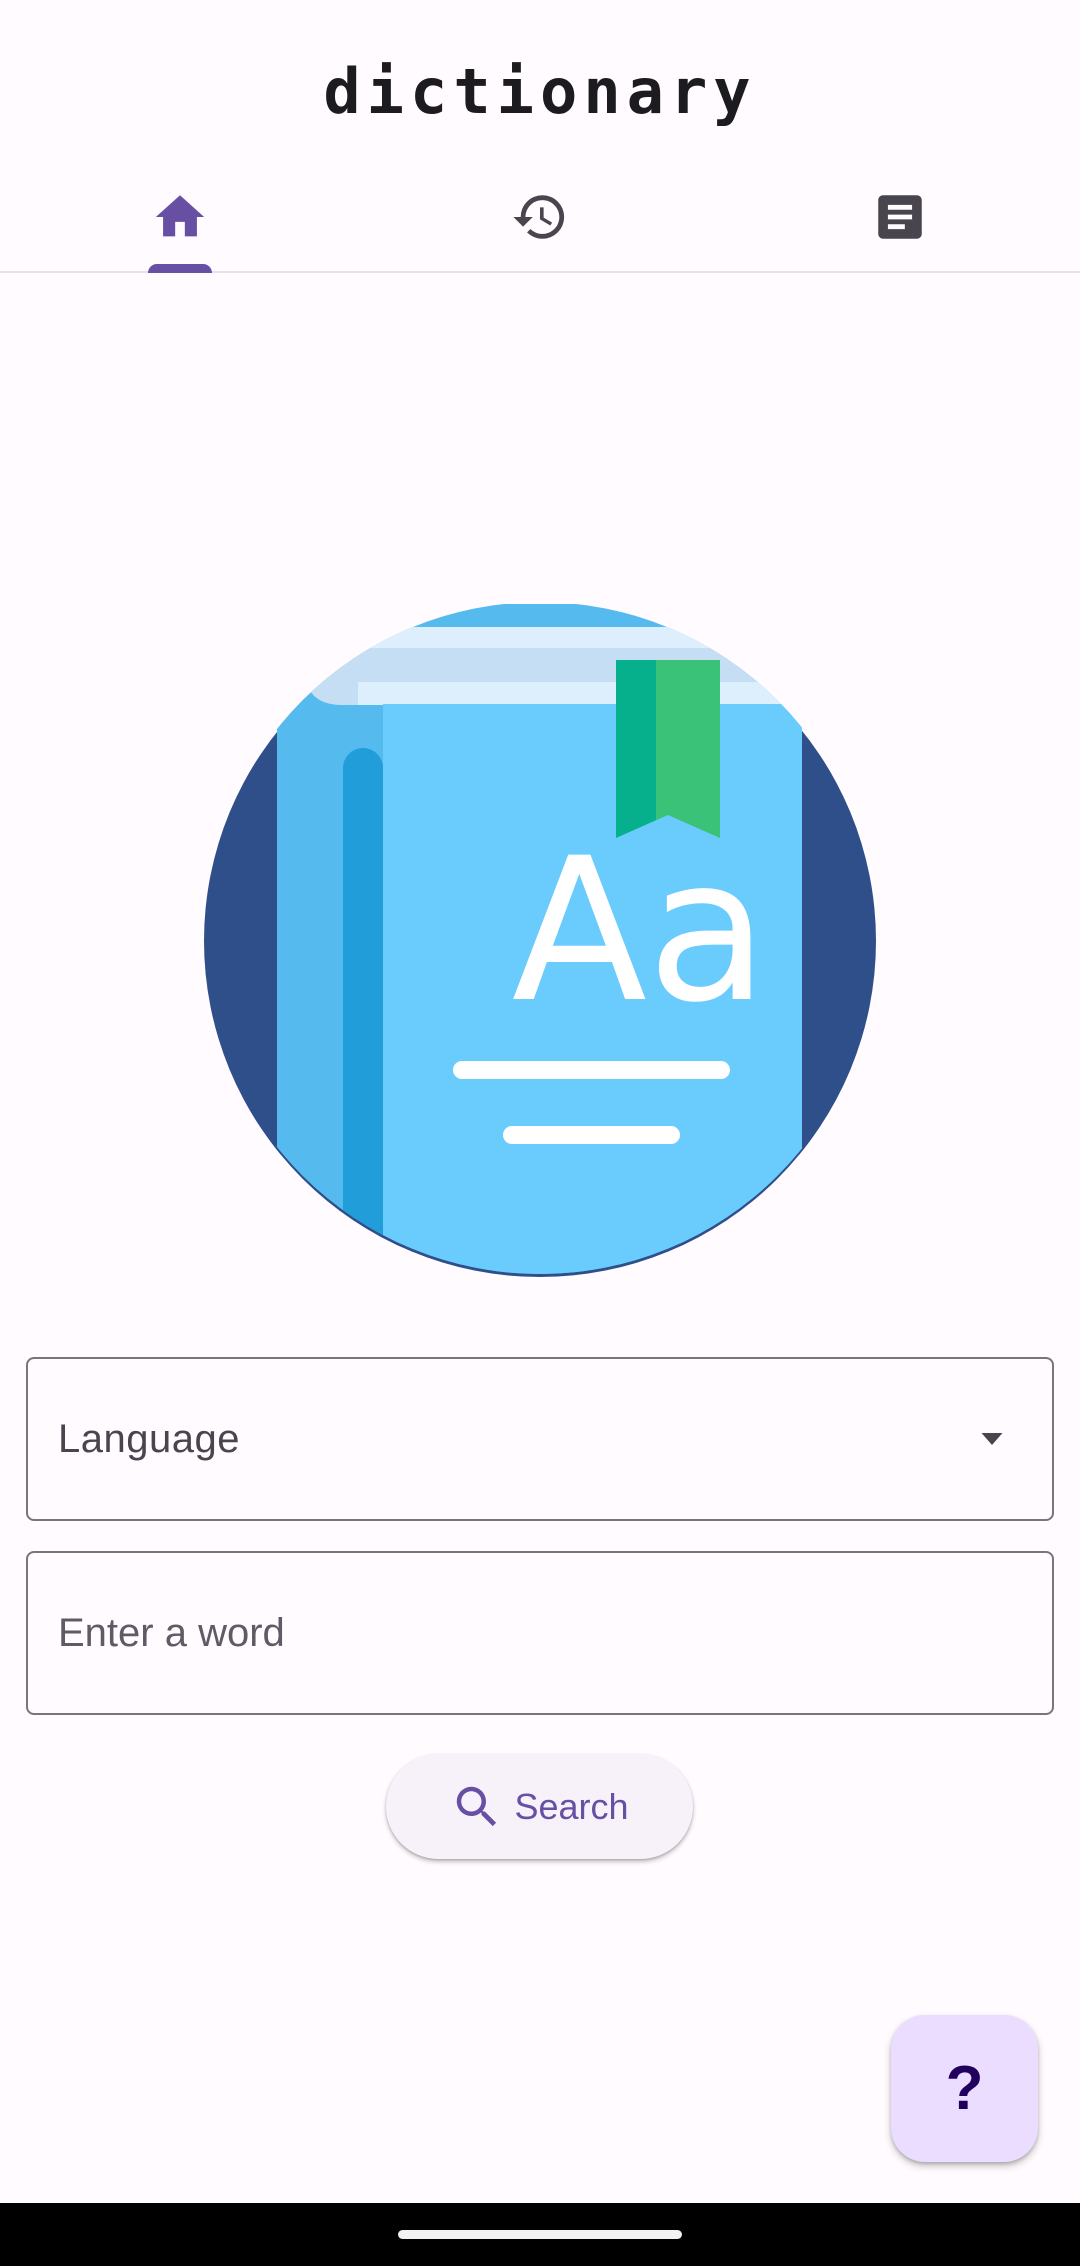 Image resolution: width=1080 pixels, height=2266 pixels. I want to click on tab-home, so click(180, 217).